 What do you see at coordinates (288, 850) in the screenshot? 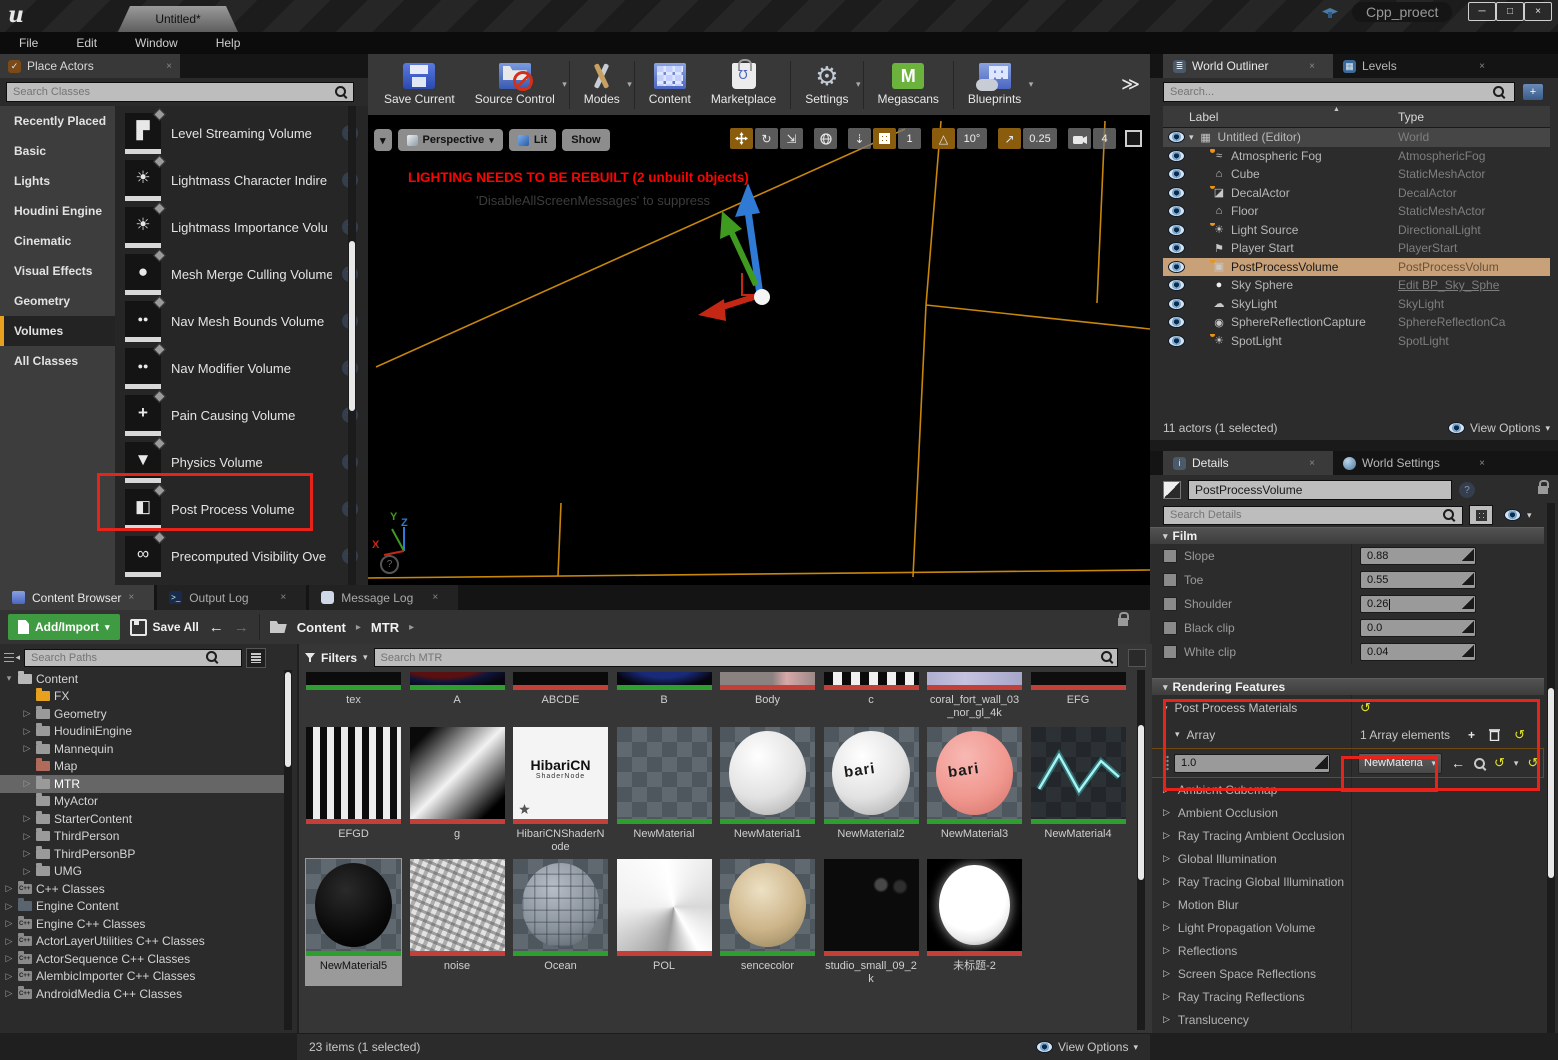
I see `tree-scrollbar` at bounding box center [288, 850].